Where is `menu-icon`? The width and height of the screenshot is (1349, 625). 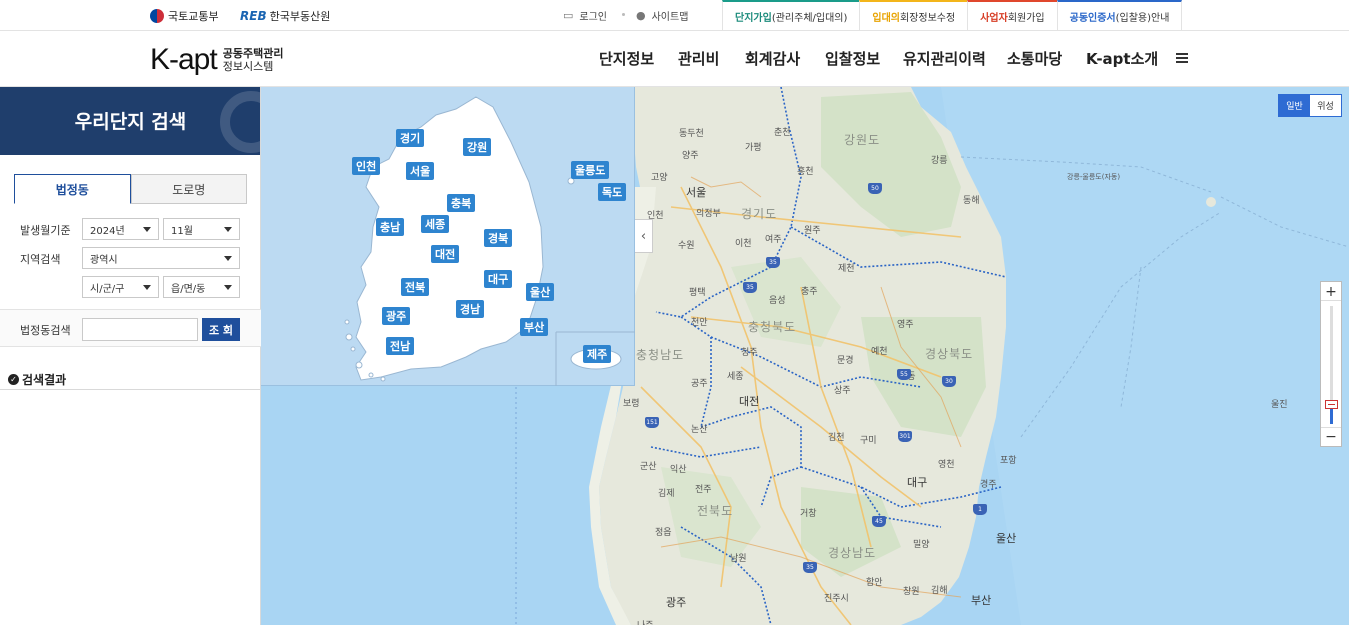
menu-icon is located at coordinates (1182, 58).